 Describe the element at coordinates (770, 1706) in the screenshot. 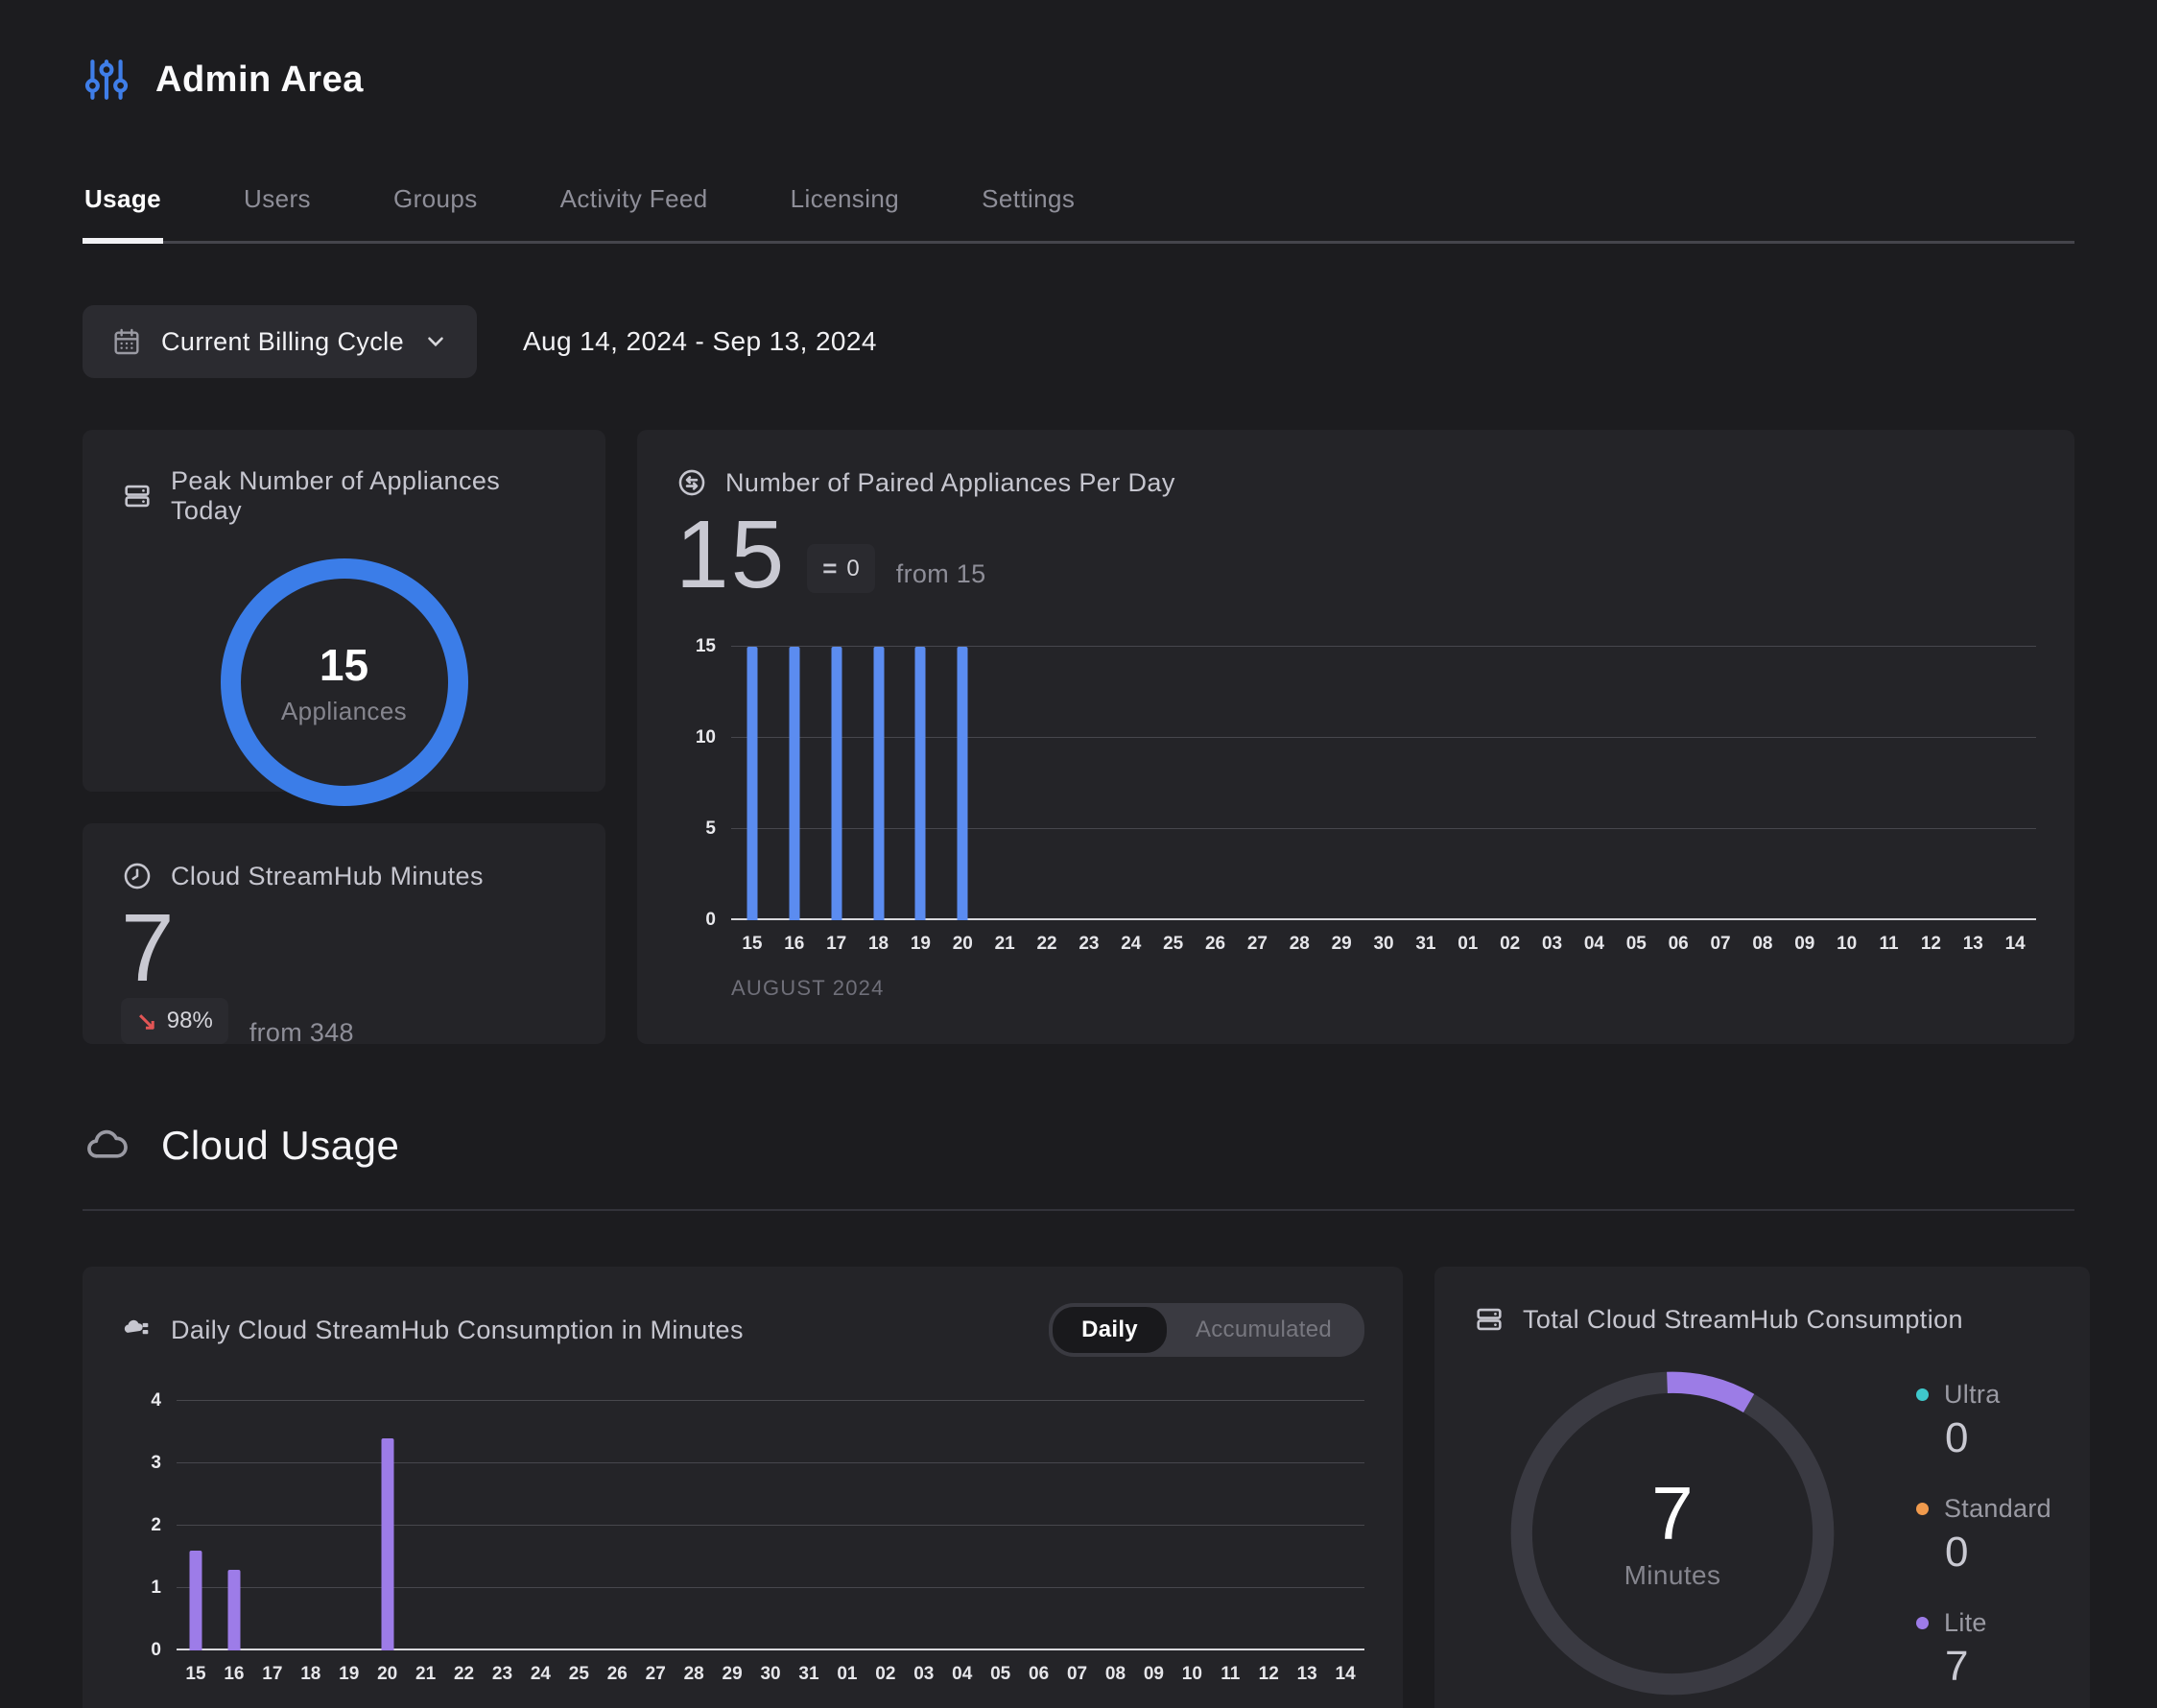

I see `month-caption: AUGUST 2024` at that location.